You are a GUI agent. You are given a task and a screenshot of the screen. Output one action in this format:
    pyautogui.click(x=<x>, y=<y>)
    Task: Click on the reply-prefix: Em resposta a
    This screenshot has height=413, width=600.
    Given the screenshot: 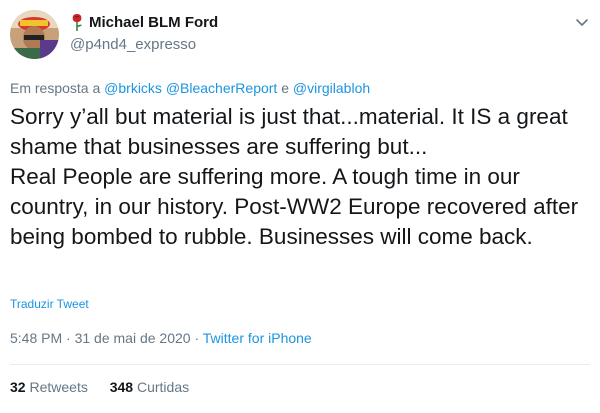 What is the action you would take?
    pyautogui.click(x=57, y=88)
    